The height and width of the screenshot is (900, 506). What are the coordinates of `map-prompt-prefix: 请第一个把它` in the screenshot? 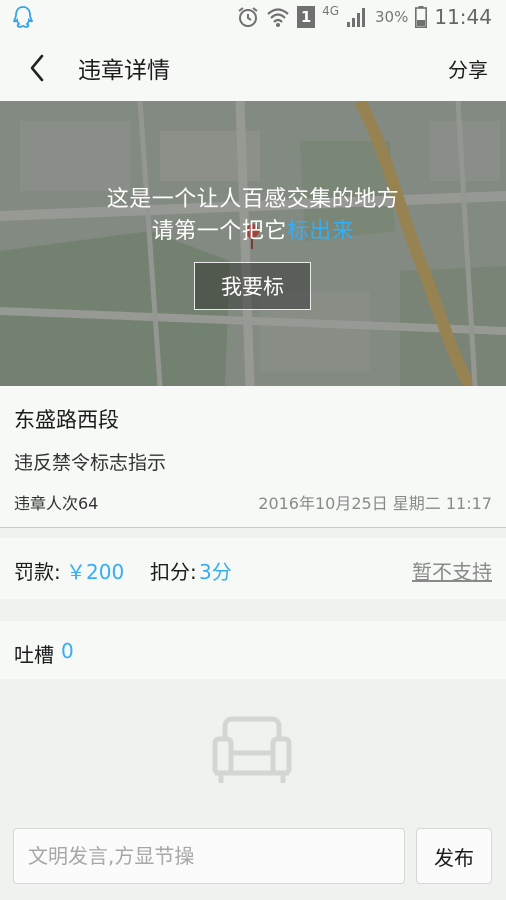 It's located at (219, 231).